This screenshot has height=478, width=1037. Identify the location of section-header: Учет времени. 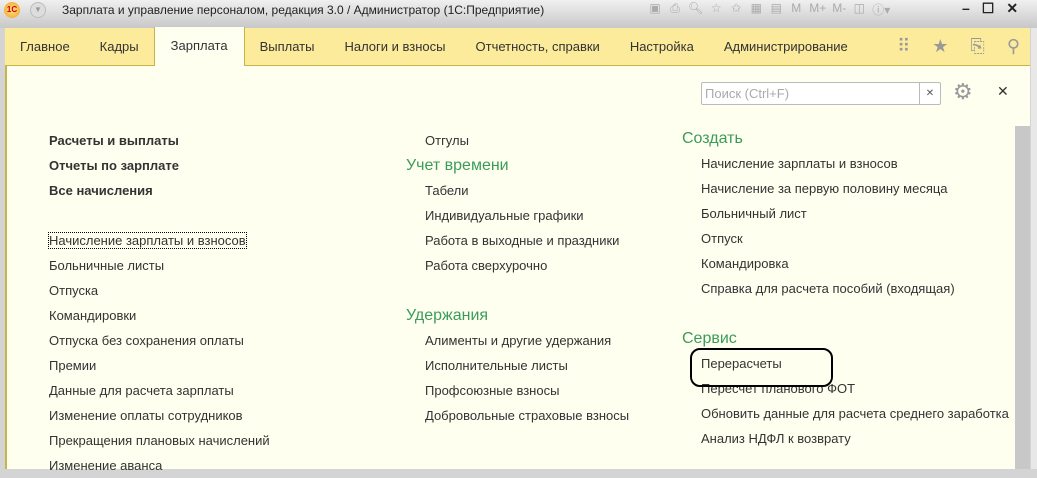
(457, 165).